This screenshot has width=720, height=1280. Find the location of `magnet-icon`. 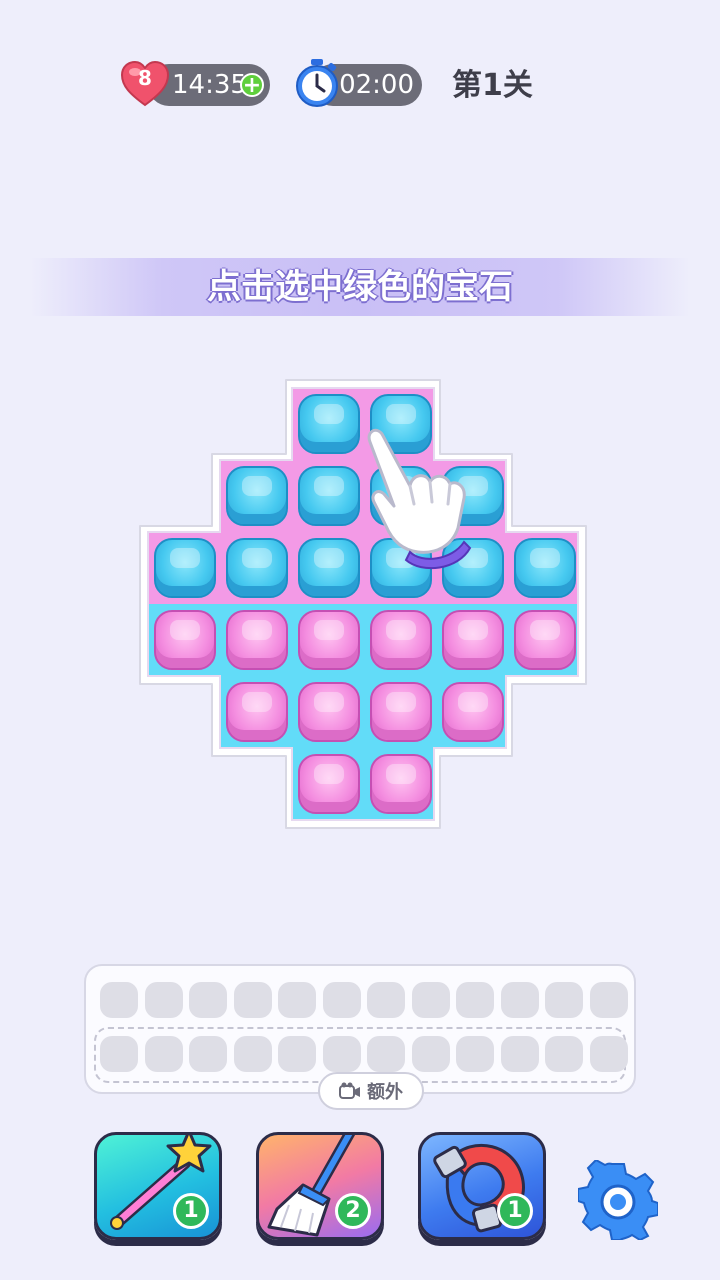

magnet-icon is located at coordinates (479, 1188).